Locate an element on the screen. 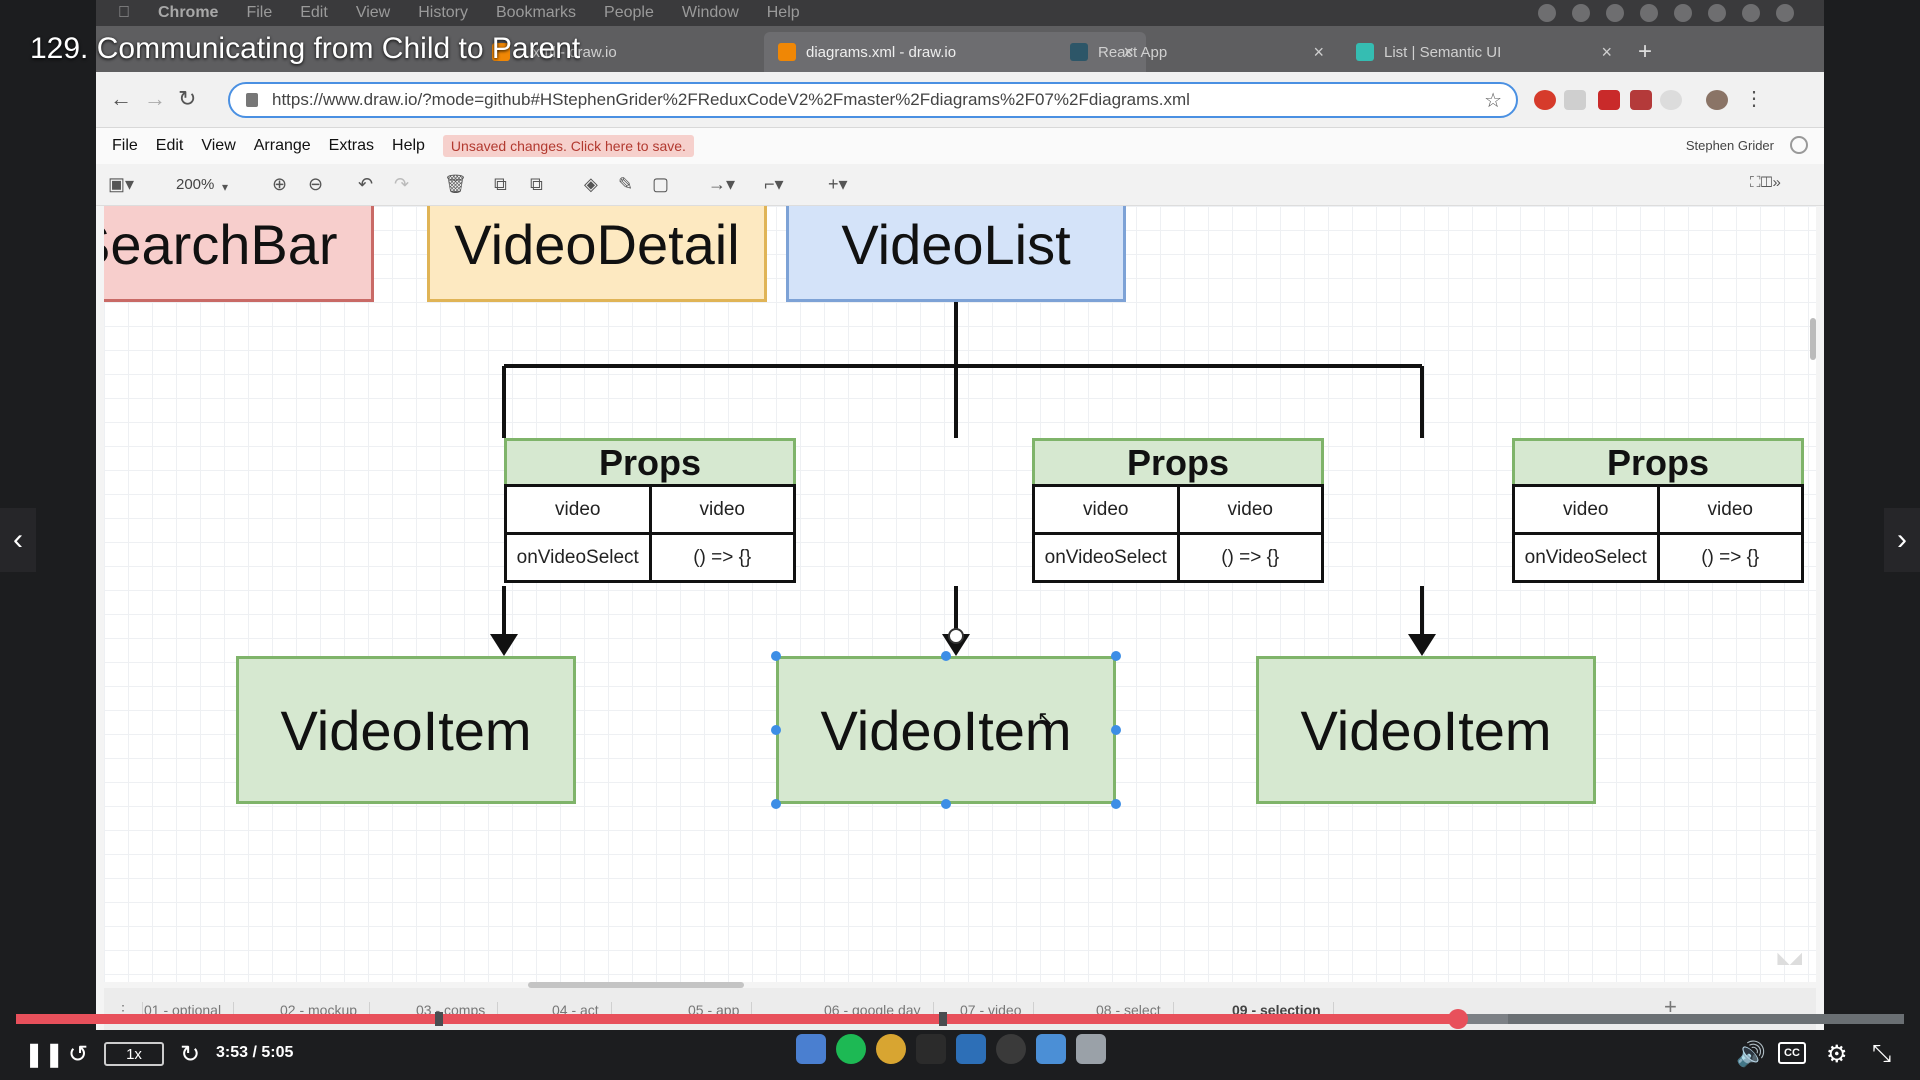 The height and width of the screenshot is (1080, 1920). component-box-videodetail: VideoDetail is located at coordinates (597, 254).